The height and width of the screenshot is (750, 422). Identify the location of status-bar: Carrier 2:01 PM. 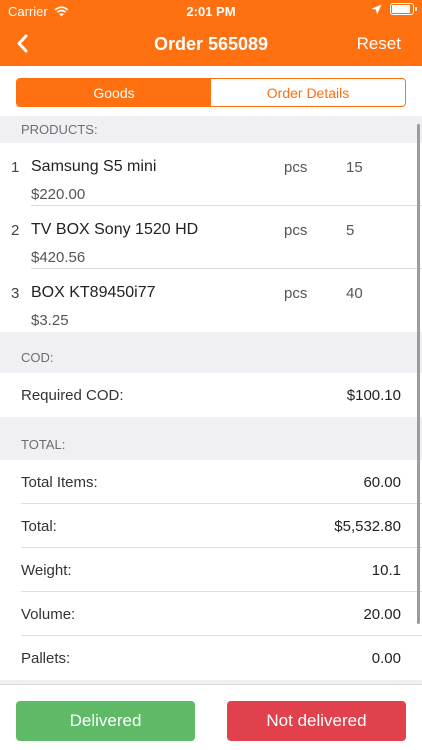
(211, 11).